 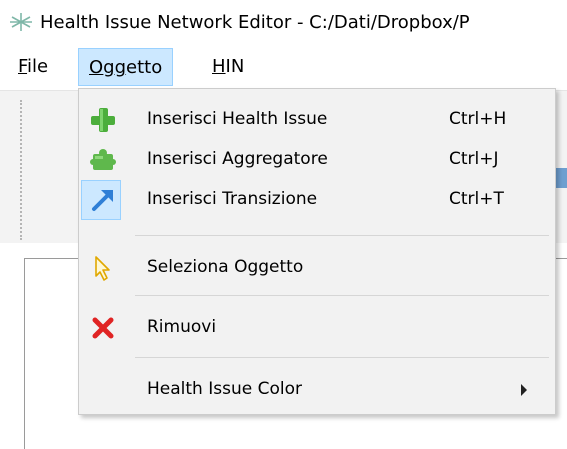 I want to click on menu-file: File, so click(x=33, y=67).